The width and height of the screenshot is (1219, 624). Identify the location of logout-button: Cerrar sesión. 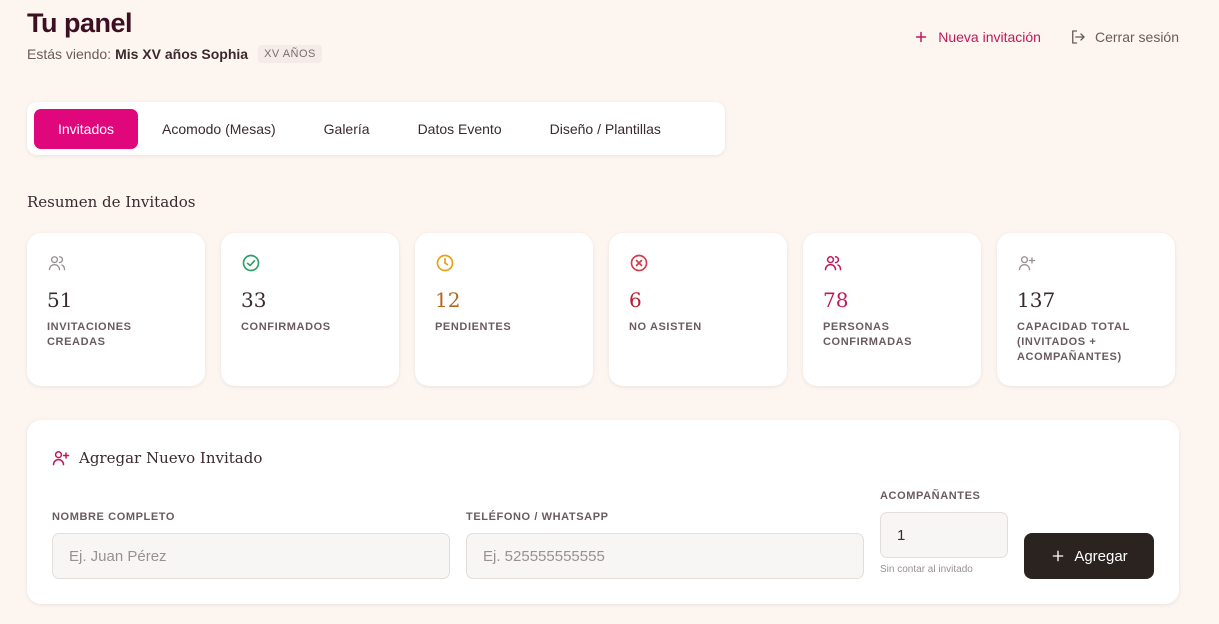
(1124, 37).